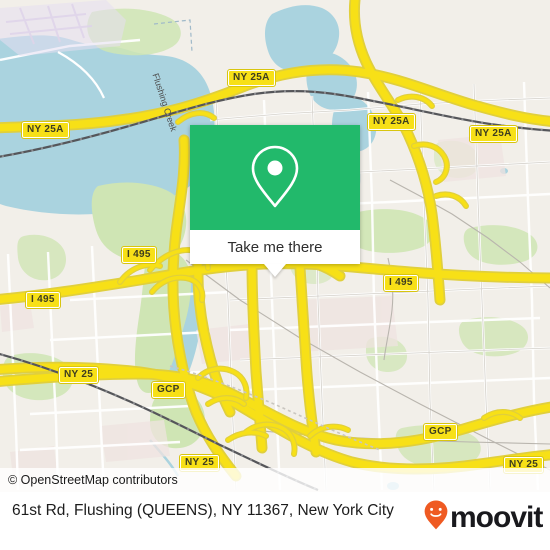  Describe the element at coordinates (93, 480) in the screenshot. I see `osm-attribution-text: © OpenStreetMap contributors` at that location.